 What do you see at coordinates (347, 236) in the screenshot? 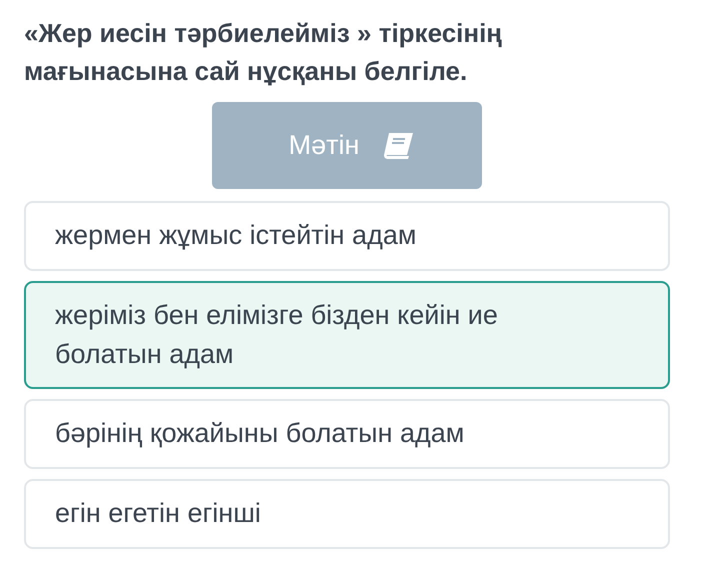
I see `answer-option: жермен жұмыс істейтін адам` at bounding box center [347, 236].